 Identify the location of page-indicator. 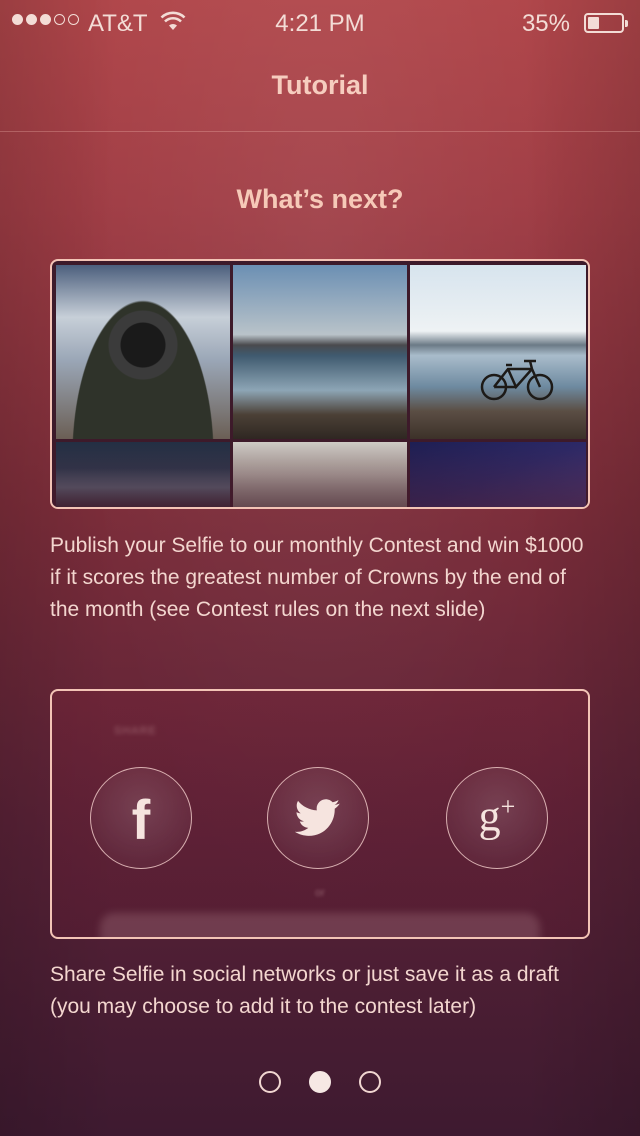
(320, 1082).